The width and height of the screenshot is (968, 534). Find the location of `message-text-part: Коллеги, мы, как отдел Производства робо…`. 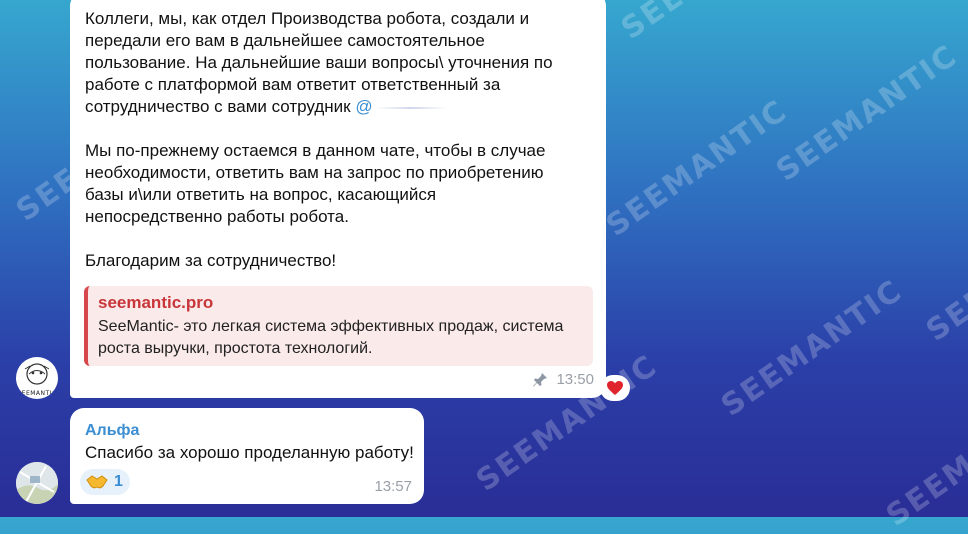

message-text-part: Коллеги, мы, как отдел Производства робо… is located at coordinates (319, 62).